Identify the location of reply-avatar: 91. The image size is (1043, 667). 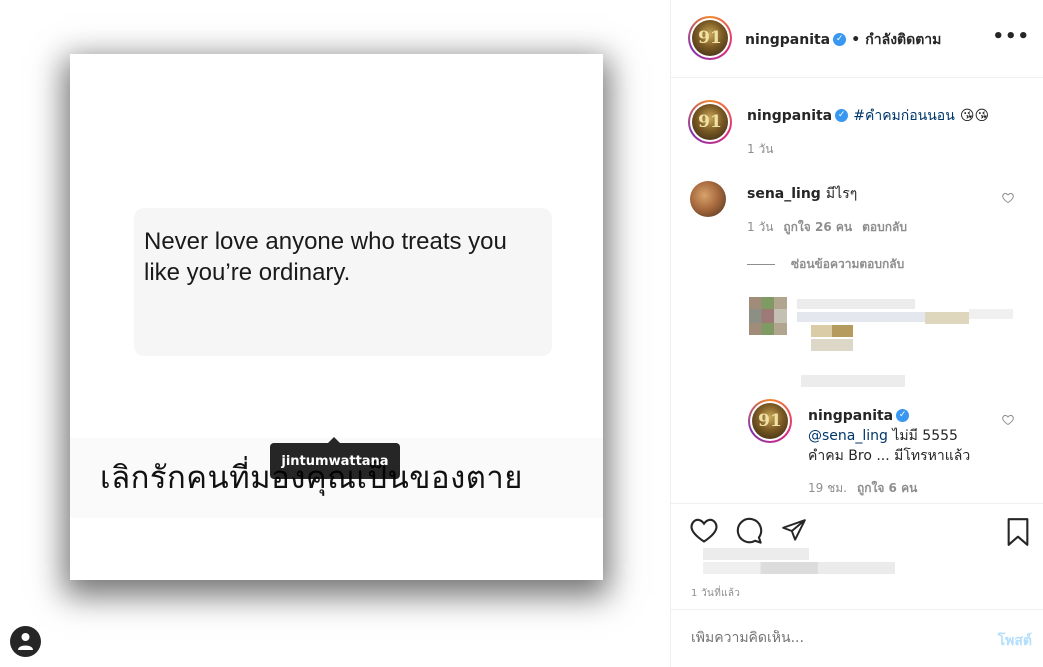
(770, 421).